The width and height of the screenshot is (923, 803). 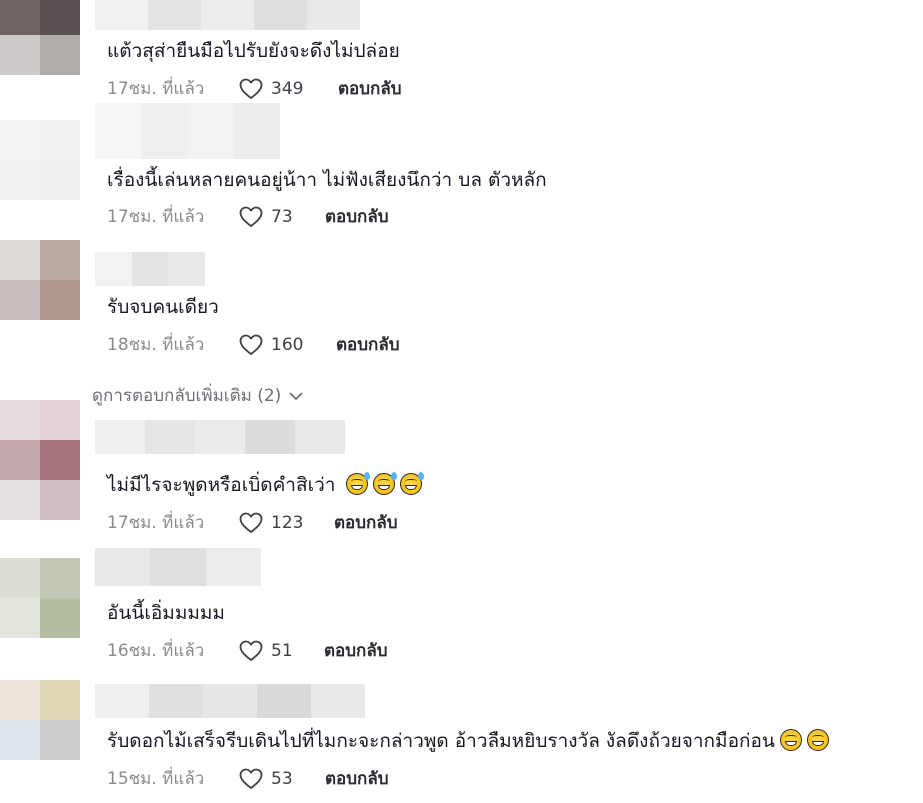 I want to click on comment-text: แต้วสุส่ายืนมือไปรับยังจะดึงไม่ปล่อย, so click(x=253, y=51).